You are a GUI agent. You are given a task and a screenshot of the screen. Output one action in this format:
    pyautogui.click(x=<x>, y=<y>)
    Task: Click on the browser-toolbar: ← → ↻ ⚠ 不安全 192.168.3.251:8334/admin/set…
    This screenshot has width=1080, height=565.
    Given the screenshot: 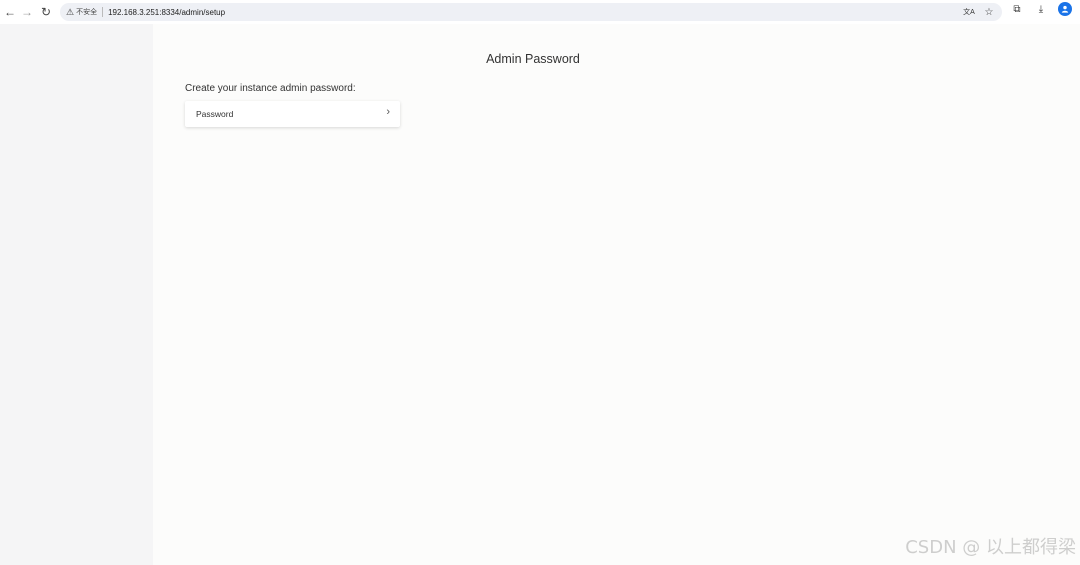 What is the action you would take?
    pyautogui.click(x=540, y=12)
    